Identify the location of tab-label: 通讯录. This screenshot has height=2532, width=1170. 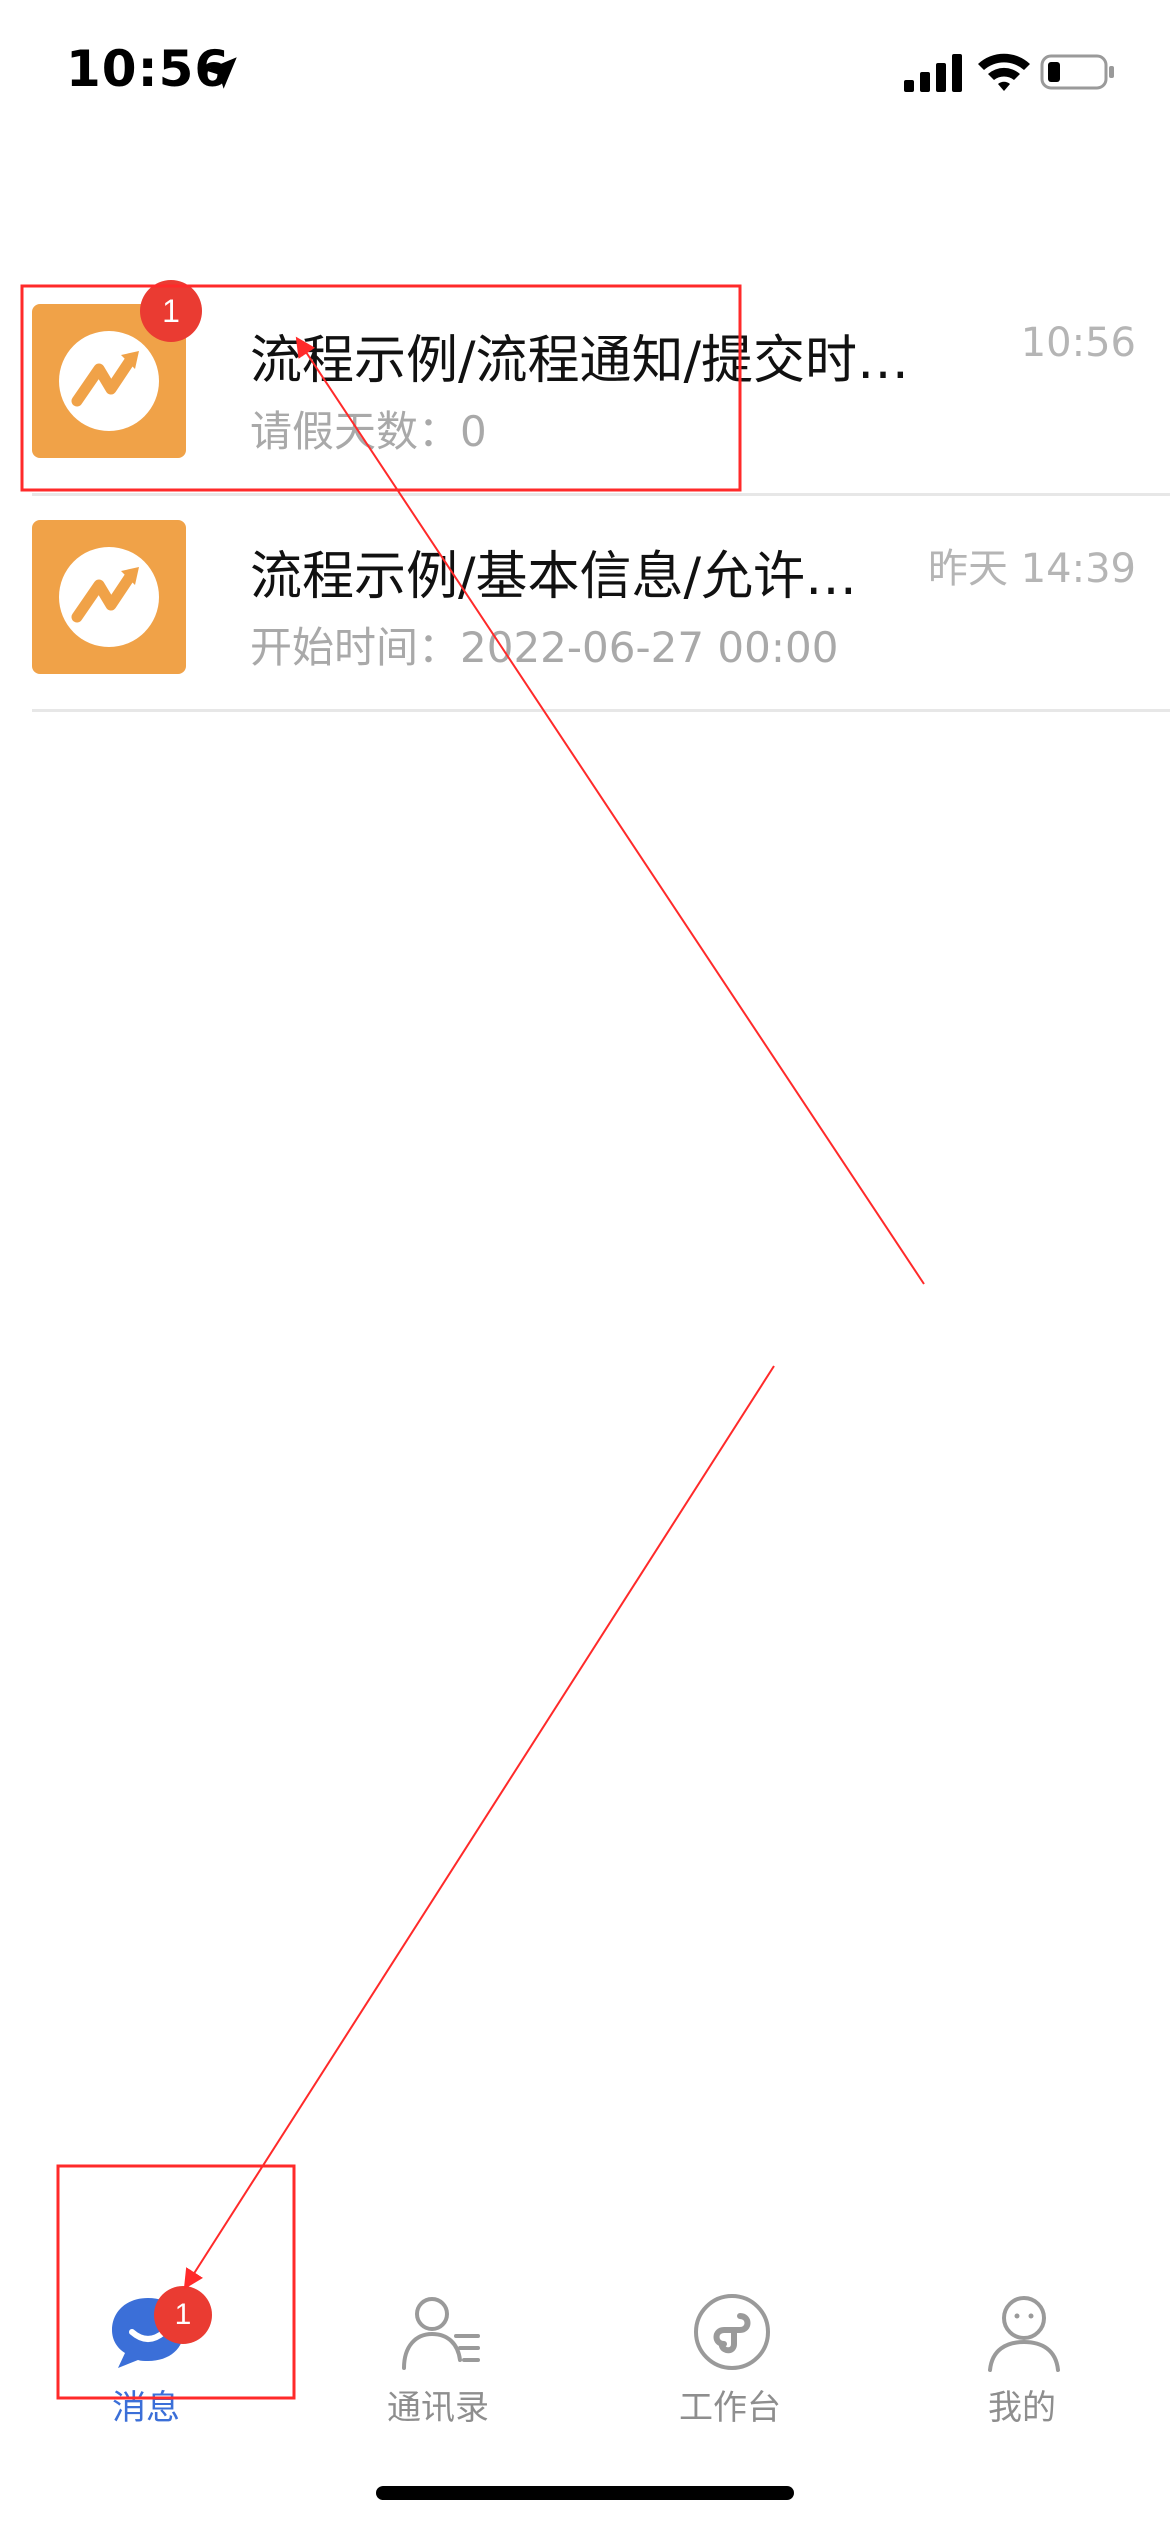
(438, 2408).